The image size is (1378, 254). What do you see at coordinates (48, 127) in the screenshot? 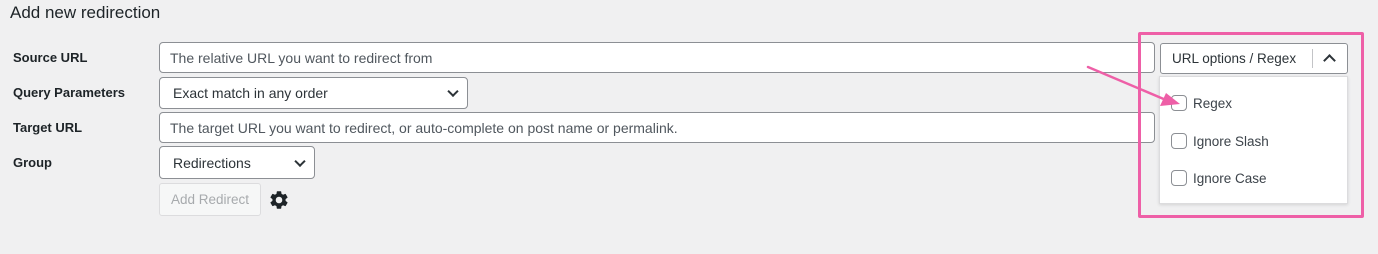
I see `target-url-label: Target URL` at bounding box center [48, 127].